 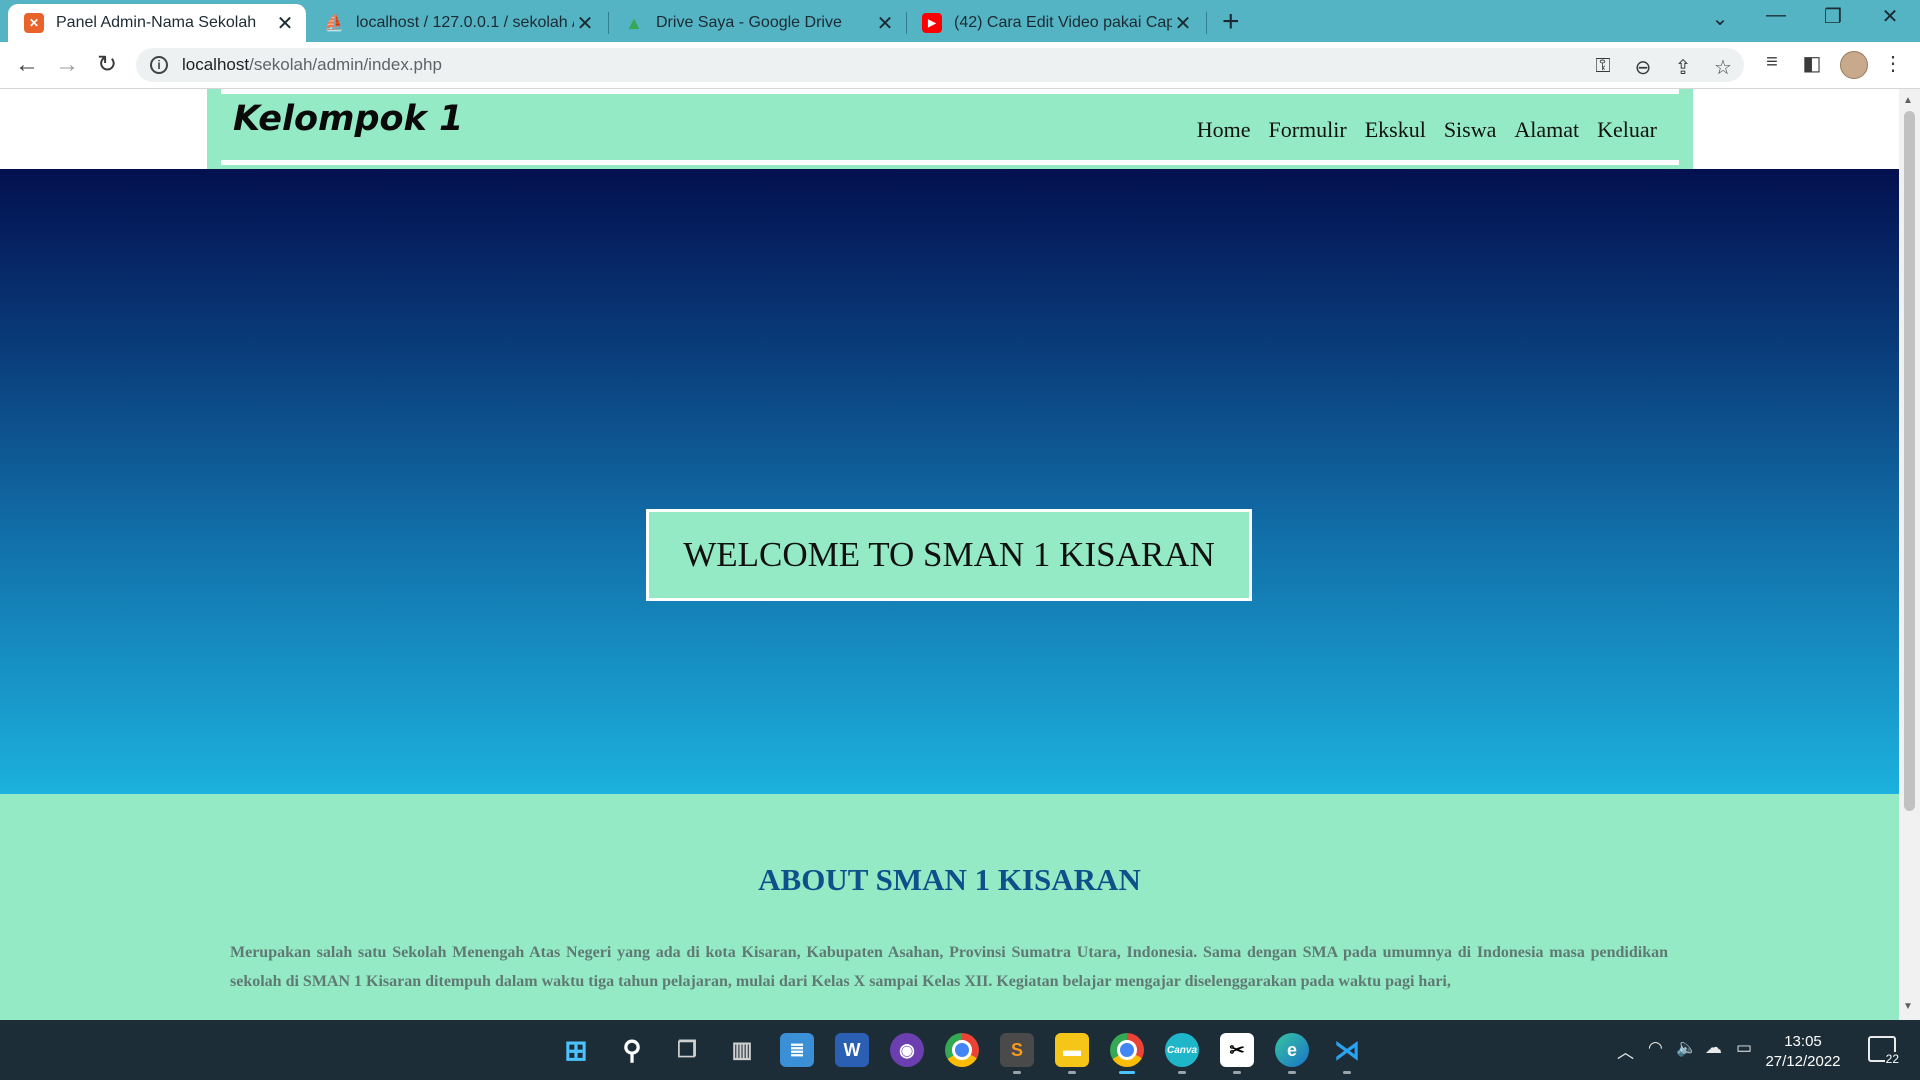 What do you see at coordinates (1017, 1050) in the screenshot?
I see `sublime-icon: S` at bounding box center [1017, 1050].